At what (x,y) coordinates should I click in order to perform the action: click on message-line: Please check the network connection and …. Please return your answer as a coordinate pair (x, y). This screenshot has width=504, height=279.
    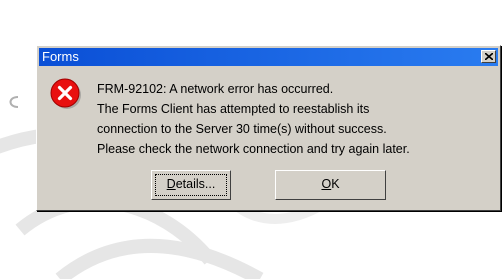
    Looking at the image, I should click on (253, 149).